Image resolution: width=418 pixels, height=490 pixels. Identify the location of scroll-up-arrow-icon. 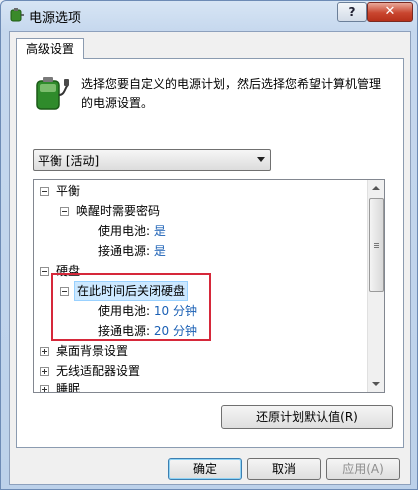
(376, 188).